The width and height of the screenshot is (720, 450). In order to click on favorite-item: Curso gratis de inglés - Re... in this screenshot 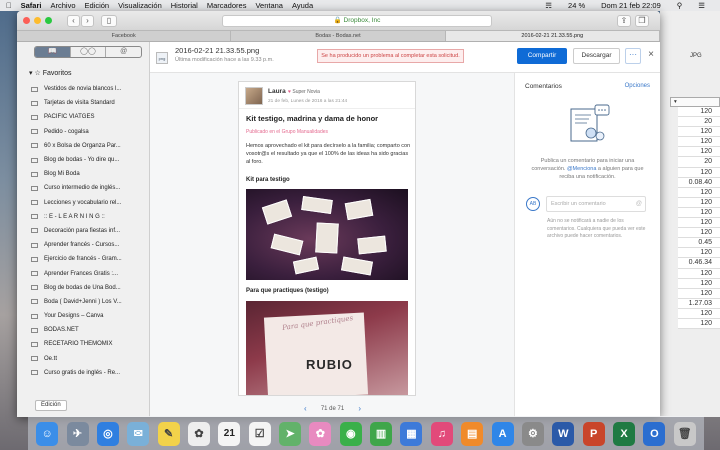, I will do `click(85, 373)`.